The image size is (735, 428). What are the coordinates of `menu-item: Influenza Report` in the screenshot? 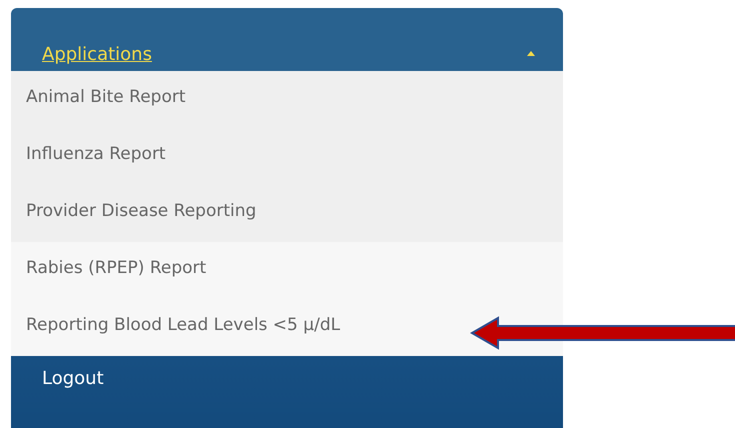 It's located at (96, 154).